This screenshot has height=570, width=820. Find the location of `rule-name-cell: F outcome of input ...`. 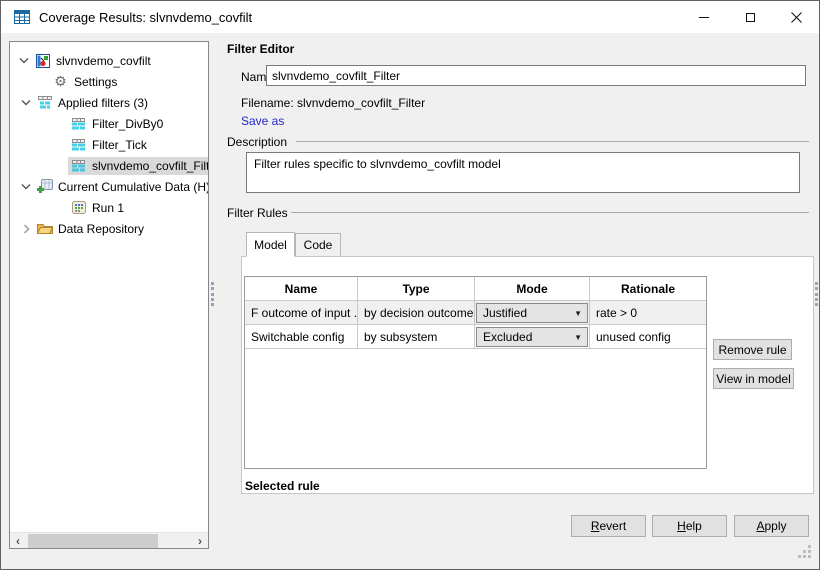

rule-name-cell: F outcome of input ... is located at coordinates (301, 313).